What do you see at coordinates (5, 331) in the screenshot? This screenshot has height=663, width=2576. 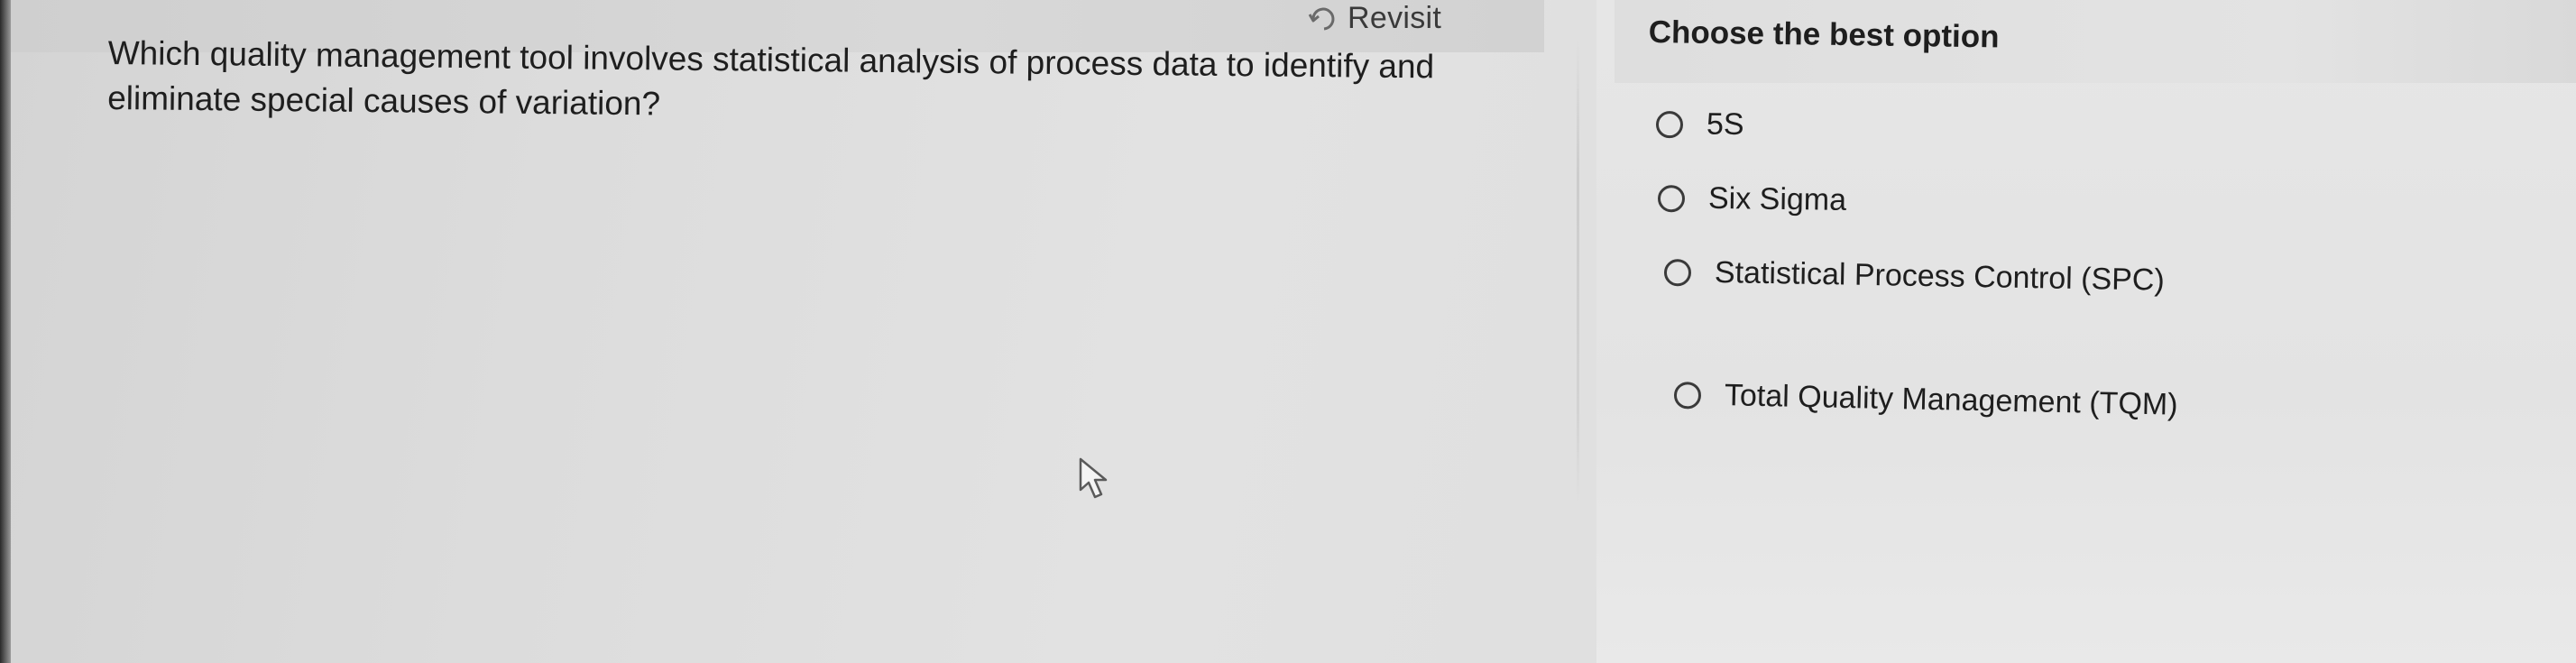 I see `bezel-edge` at bounding box center [5, 331].